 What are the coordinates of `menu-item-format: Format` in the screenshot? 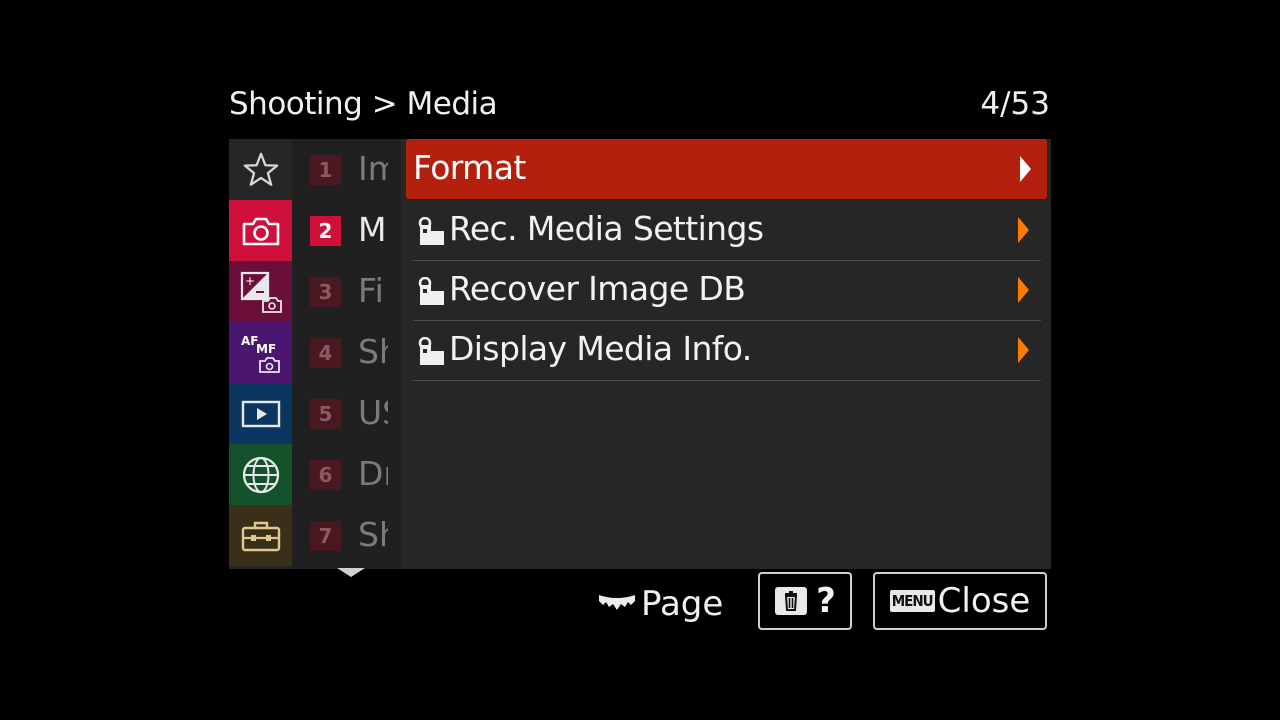 It's located at (726, 169).